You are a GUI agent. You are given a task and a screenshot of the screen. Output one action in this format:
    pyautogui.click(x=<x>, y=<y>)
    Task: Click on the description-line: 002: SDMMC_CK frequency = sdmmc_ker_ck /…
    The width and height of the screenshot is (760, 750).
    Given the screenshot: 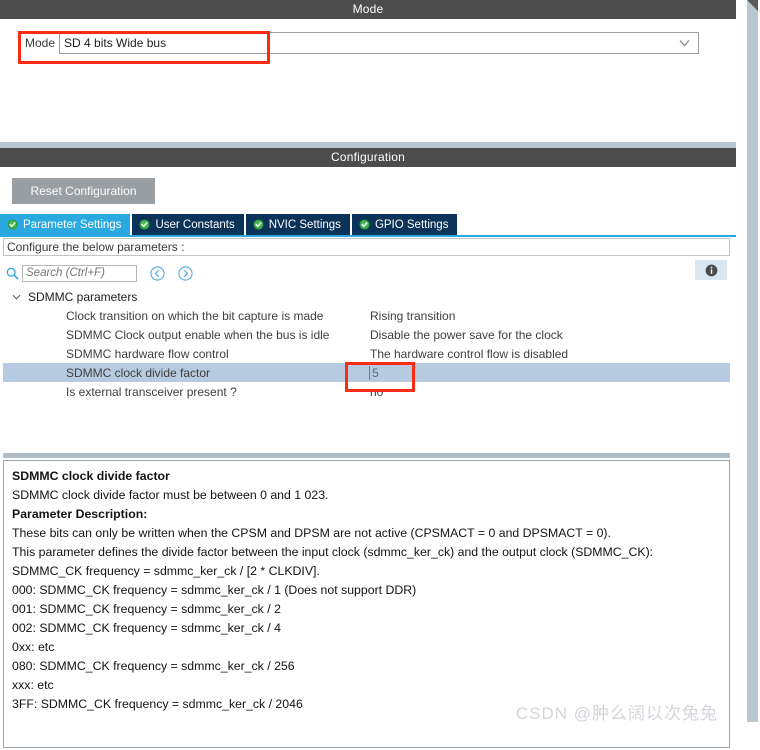 What is the action you would take?
    pyautogui.click(x=146, y=628)
    